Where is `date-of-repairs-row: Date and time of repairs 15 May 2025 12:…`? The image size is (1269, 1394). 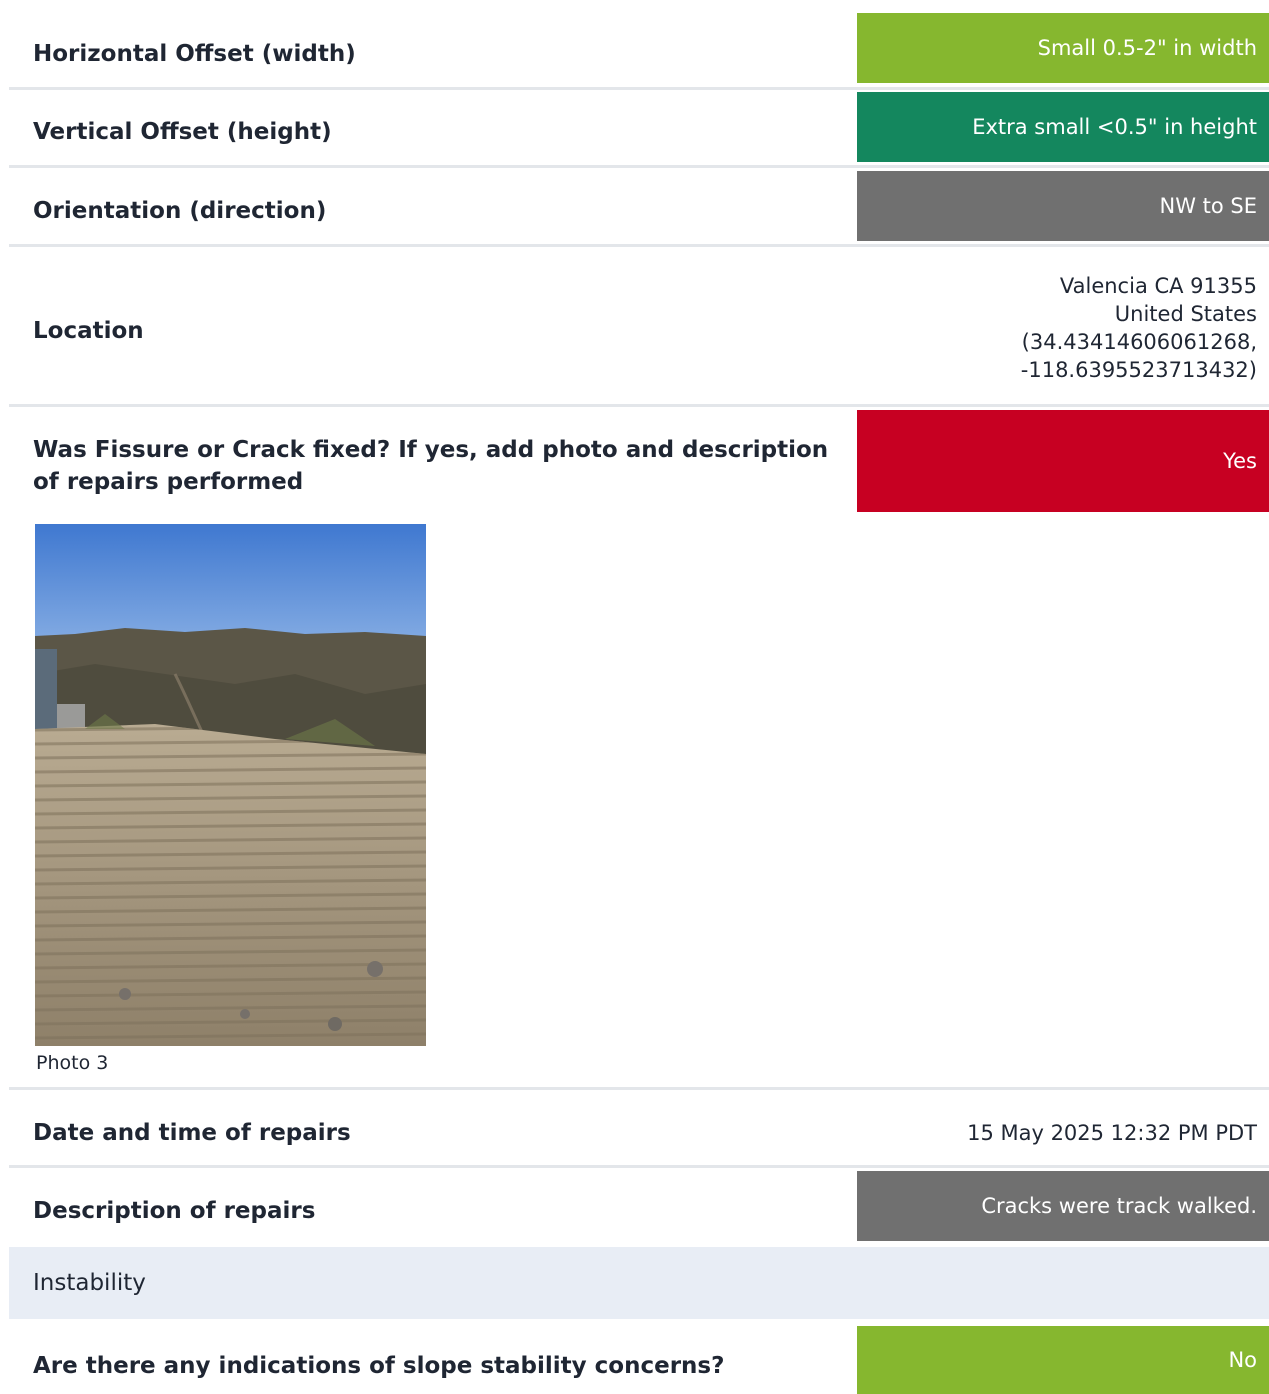
date-of-repairs-row: Date and time of repairs 15 May 2025 12:… is located at coordinates (639, 1128).